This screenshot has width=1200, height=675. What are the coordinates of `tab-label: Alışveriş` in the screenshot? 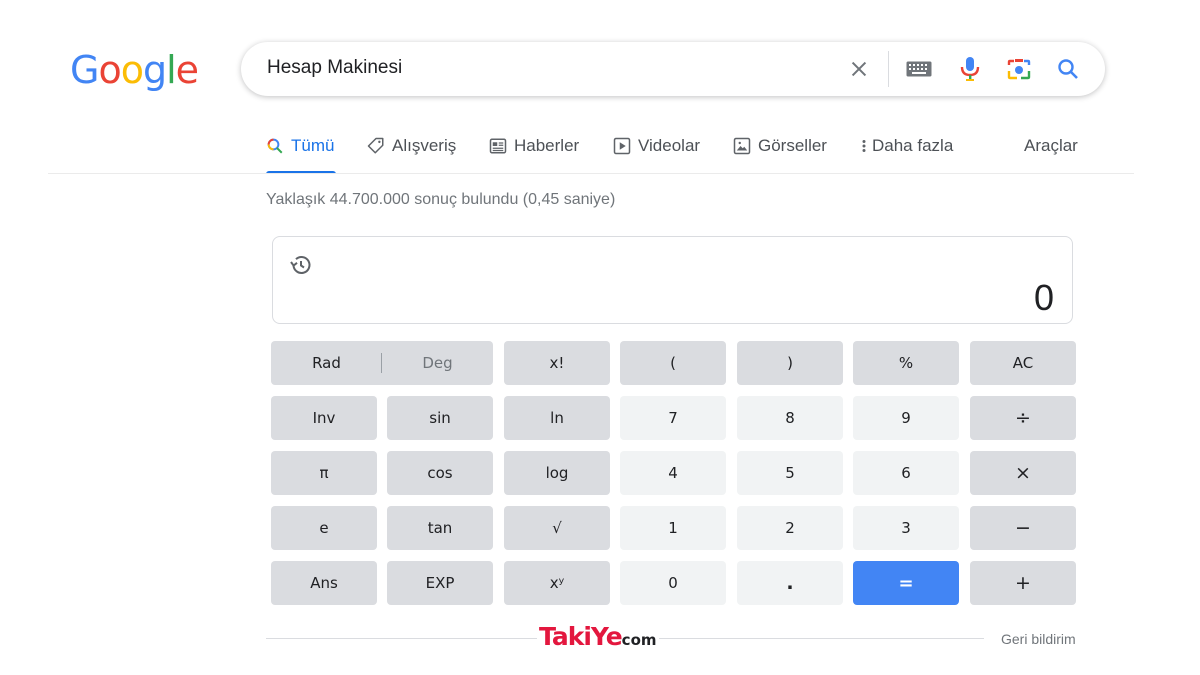 It's located at (424, 145).